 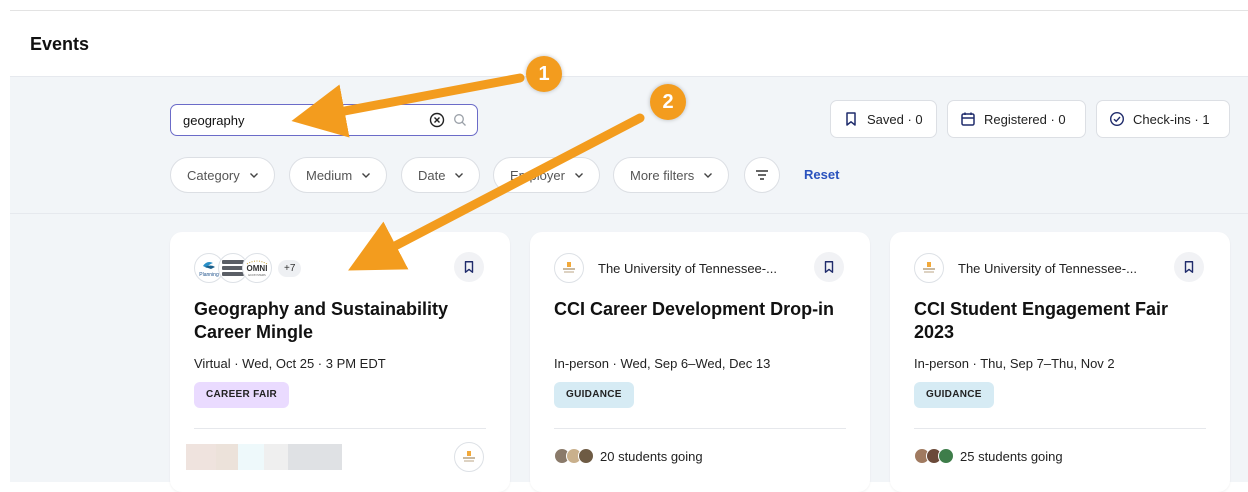 I want to click on attendance: 20 students going, so click(x=628, y=456).